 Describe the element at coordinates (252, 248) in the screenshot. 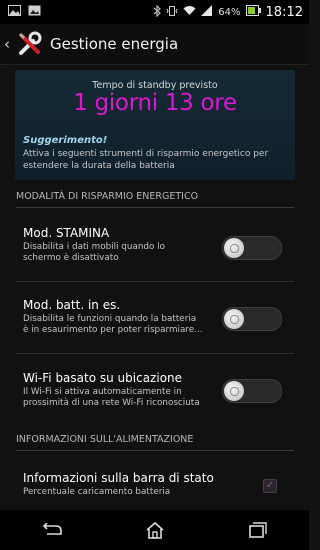

I see `stamina-toggle` at that location.